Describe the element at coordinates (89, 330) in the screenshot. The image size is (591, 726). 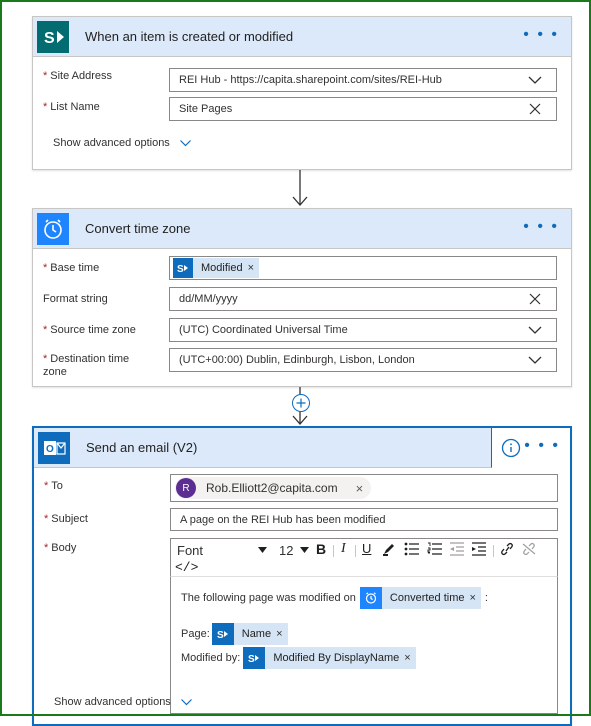
I see `source-time-zone-label: * Source time zone` at that location.